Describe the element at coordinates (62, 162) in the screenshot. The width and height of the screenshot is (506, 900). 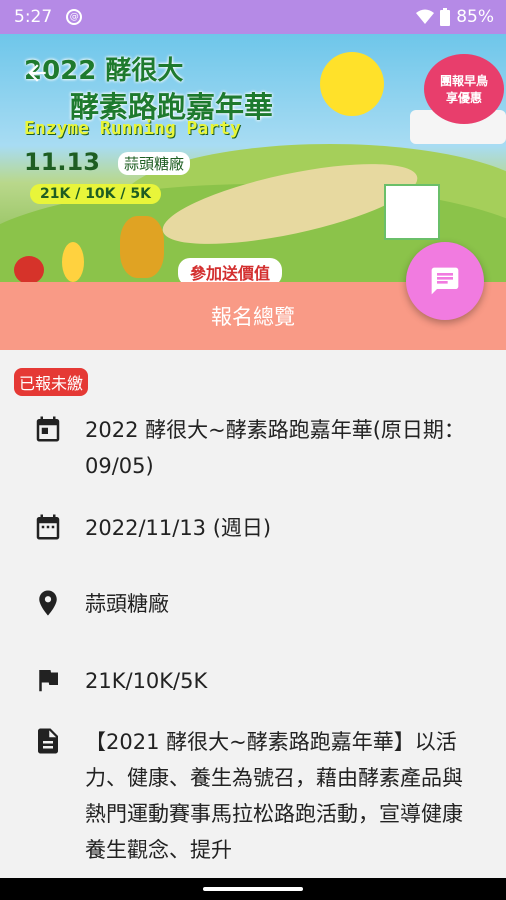
I see `banner-date: 11.13` at that location.